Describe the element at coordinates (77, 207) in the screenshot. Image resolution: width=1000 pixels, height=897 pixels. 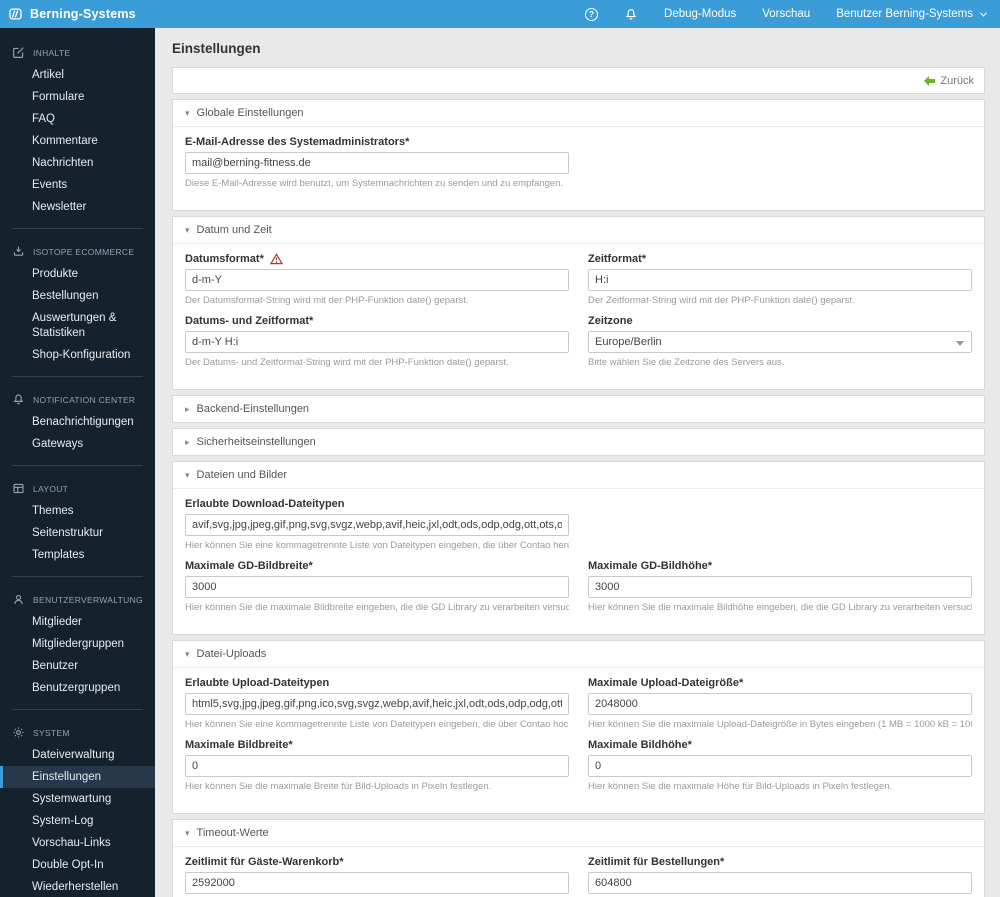
I see `sidebar-item-newsletter: Newsletter` at that location.